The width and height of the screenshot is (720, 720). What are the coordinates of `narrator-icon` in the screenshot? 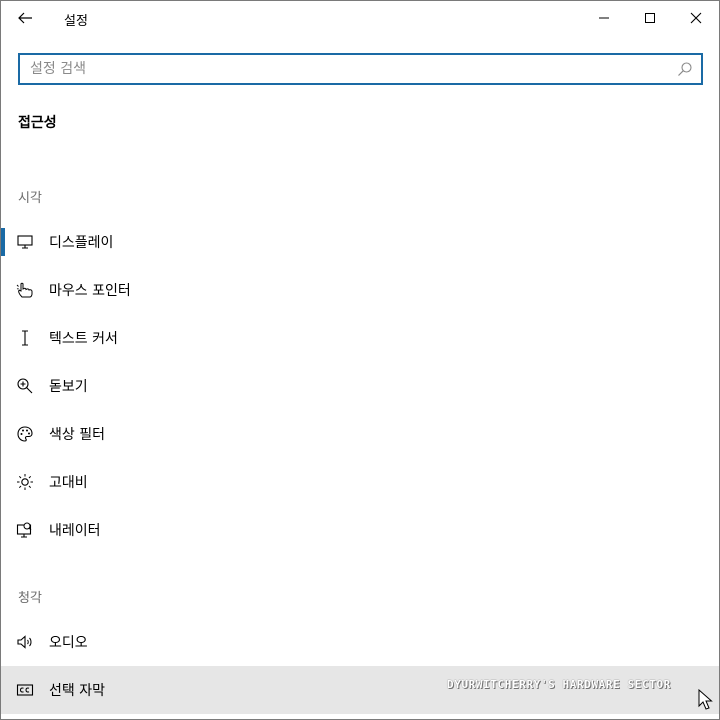 It's located at (25, 530).